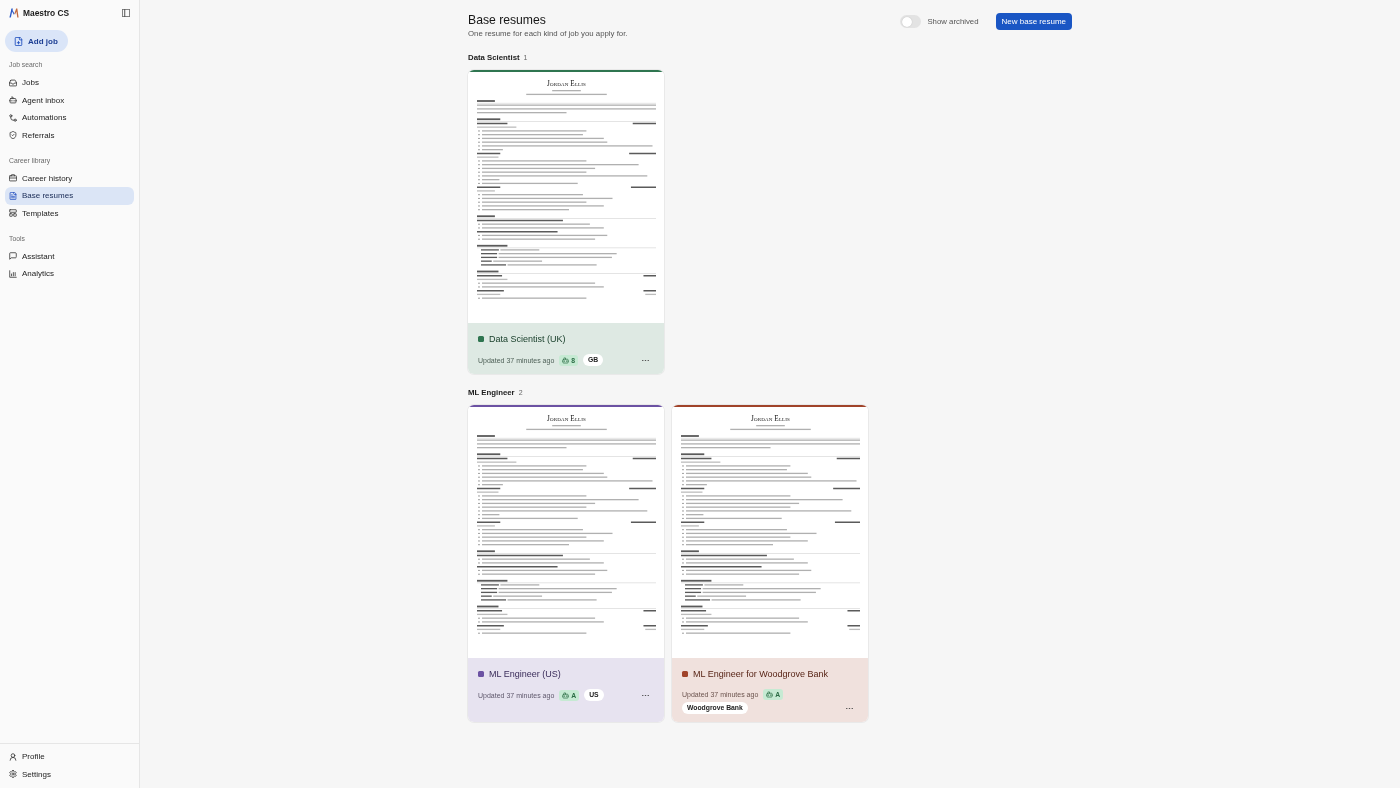 The image size is (1400, 788). I want to click on inbox-icon, so click(13, 82).